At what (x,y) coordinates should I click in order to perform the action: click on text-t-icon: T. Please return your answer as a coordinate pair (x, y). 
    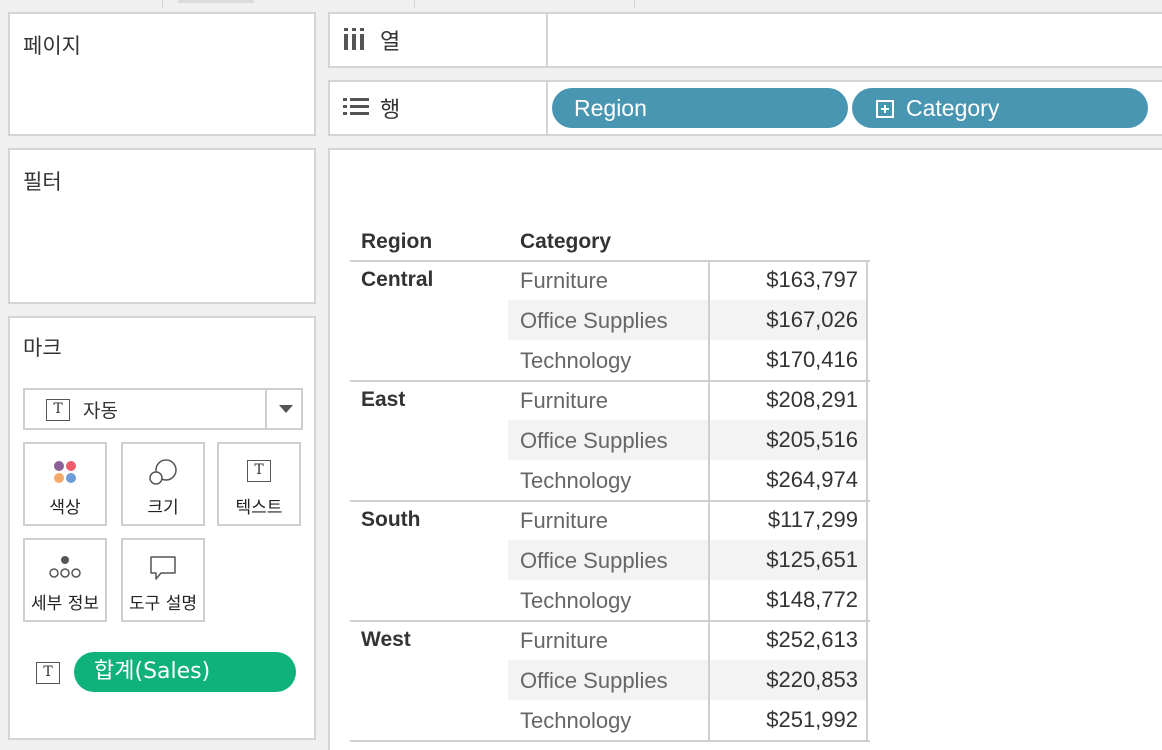
    Looking at the image, I should click on (259, 471).